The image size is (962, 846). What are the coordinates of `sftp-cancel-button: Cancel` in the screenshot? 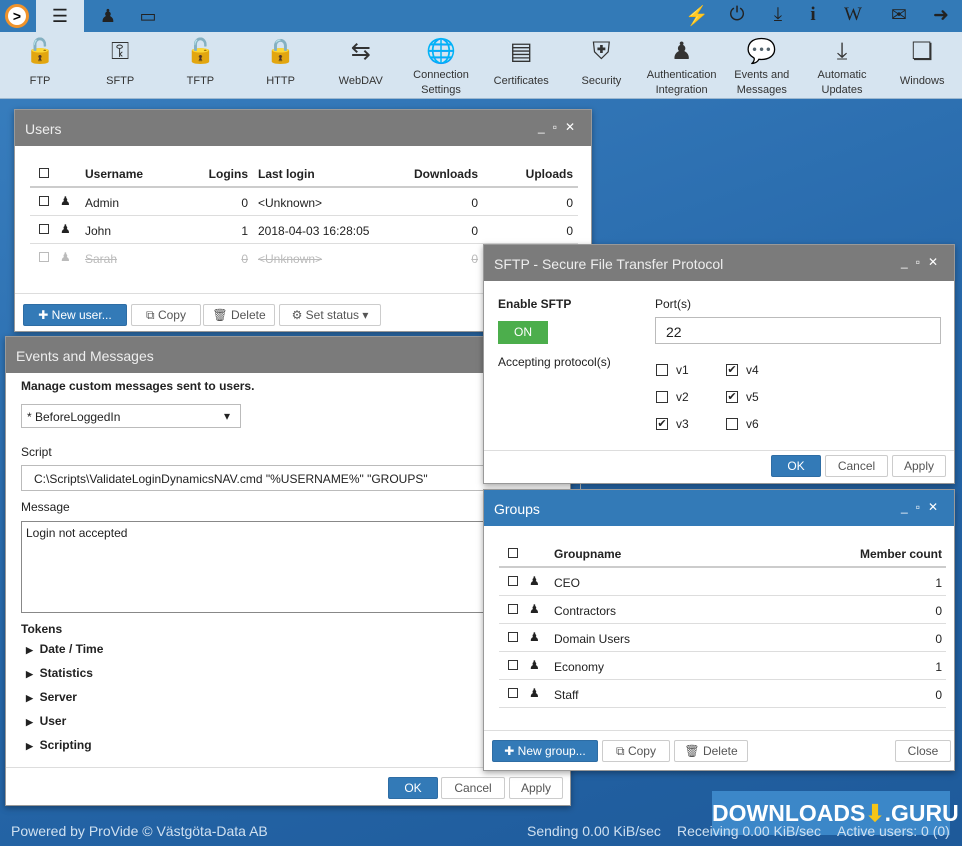 It's located at (856, 466).